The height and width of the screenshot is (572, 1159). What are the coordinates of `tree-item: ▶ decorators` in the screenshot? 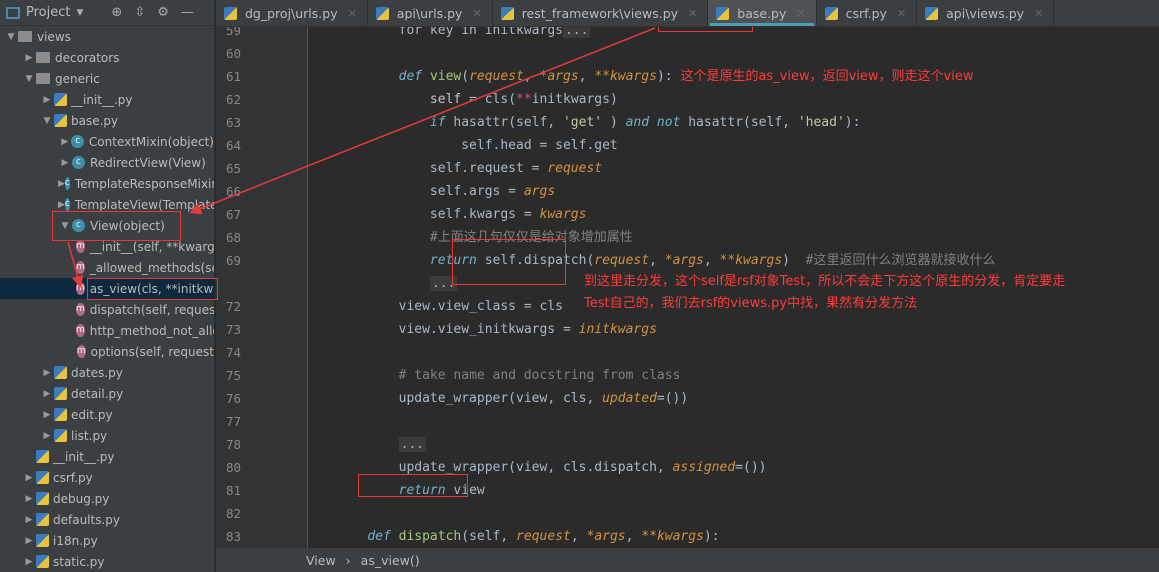 It's located at (107, 57).